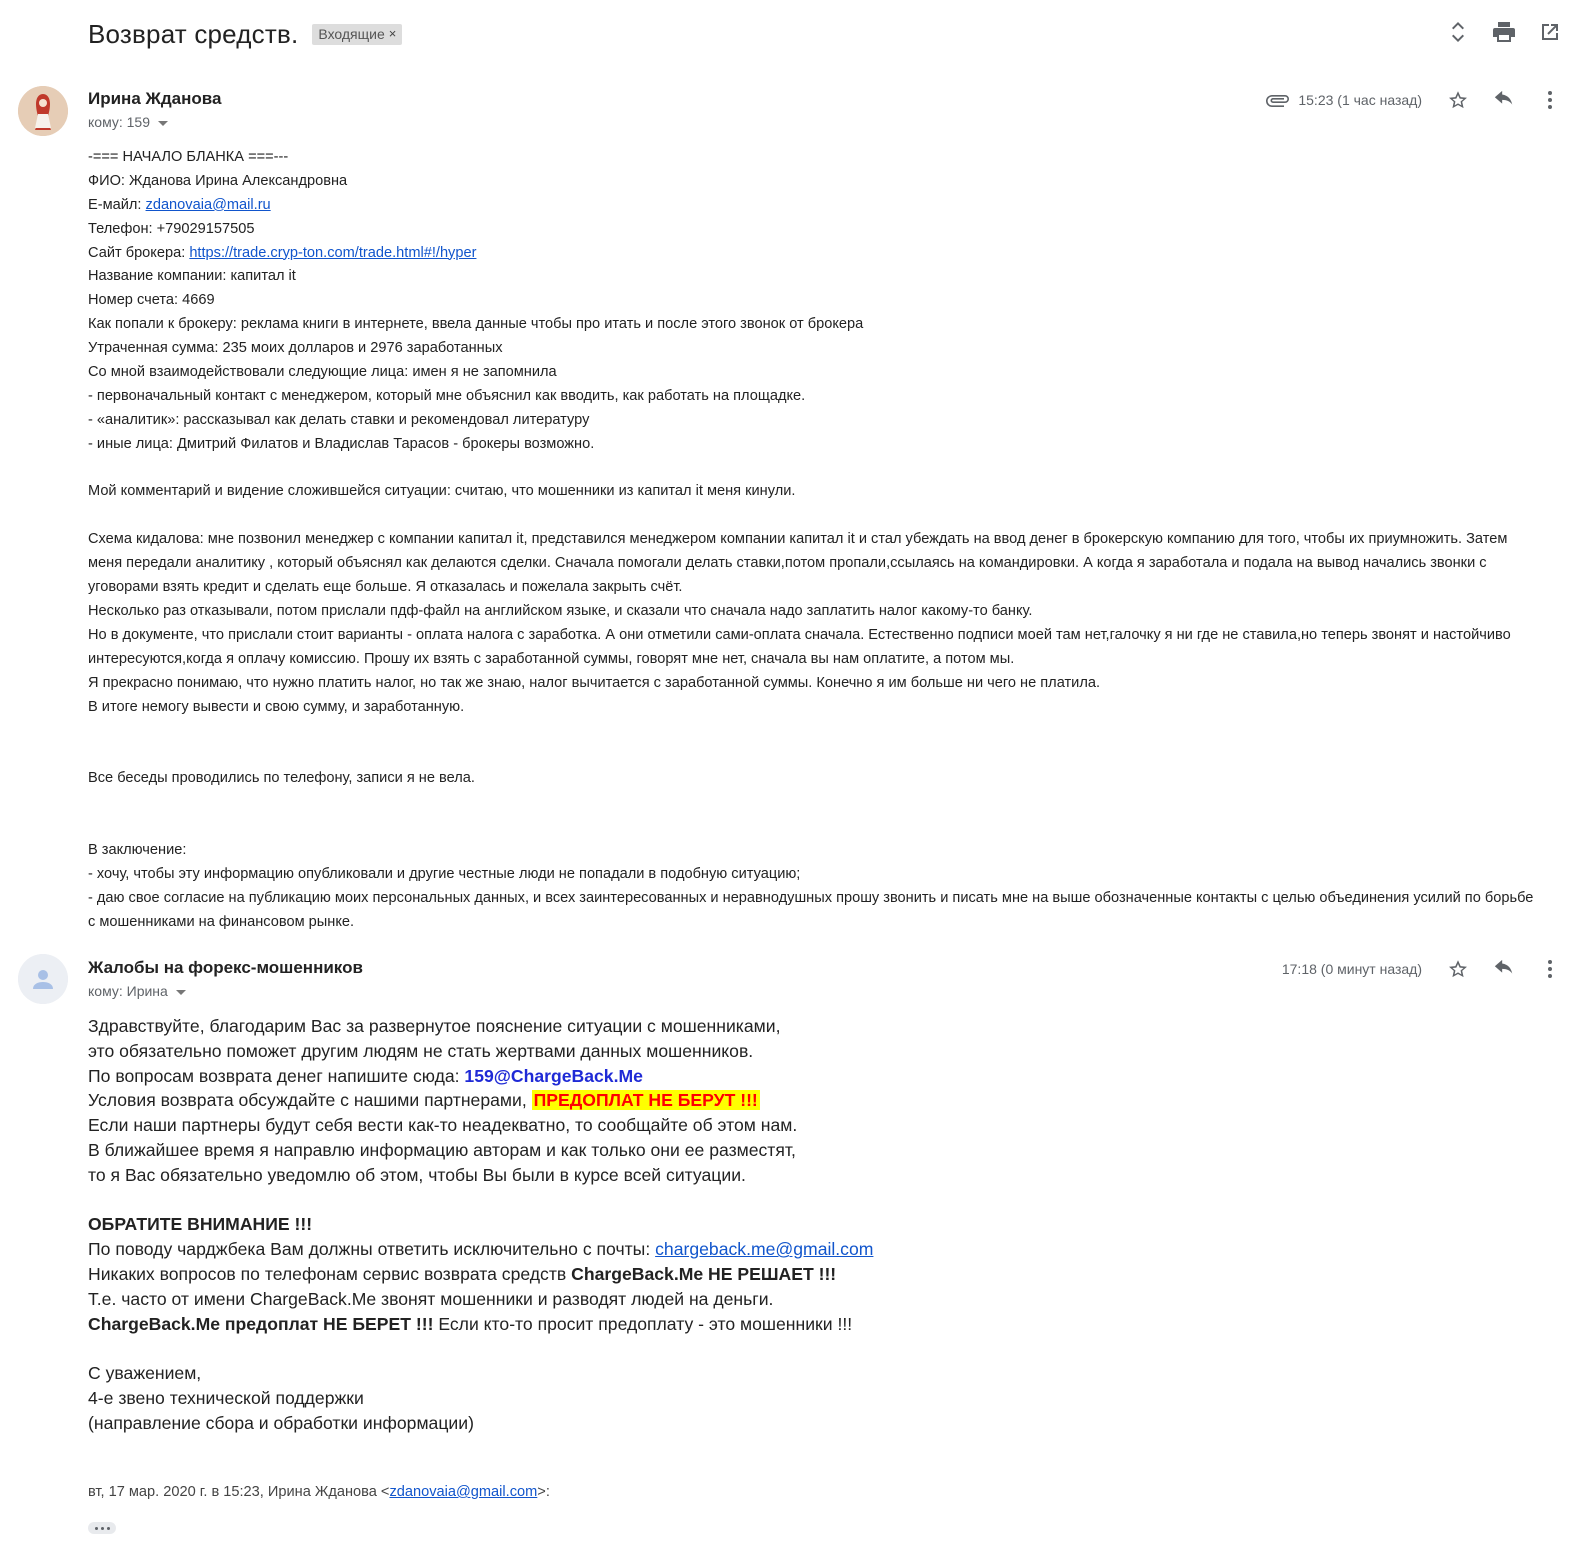  Describe the element at coordinates (543, 1492) in the screenshot. I see `quote-suffix: >:` at that location.